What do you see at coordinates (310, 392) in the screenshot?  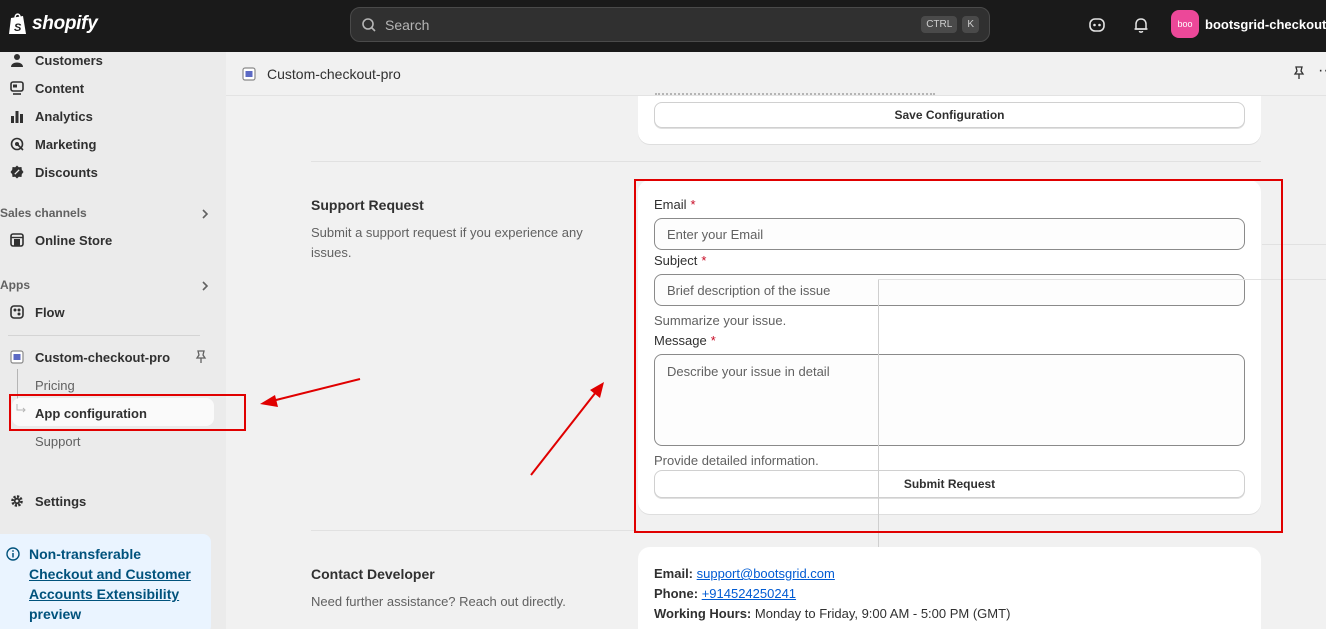 I see `arrow-to-sidebar` at bounding box center [310, 392].